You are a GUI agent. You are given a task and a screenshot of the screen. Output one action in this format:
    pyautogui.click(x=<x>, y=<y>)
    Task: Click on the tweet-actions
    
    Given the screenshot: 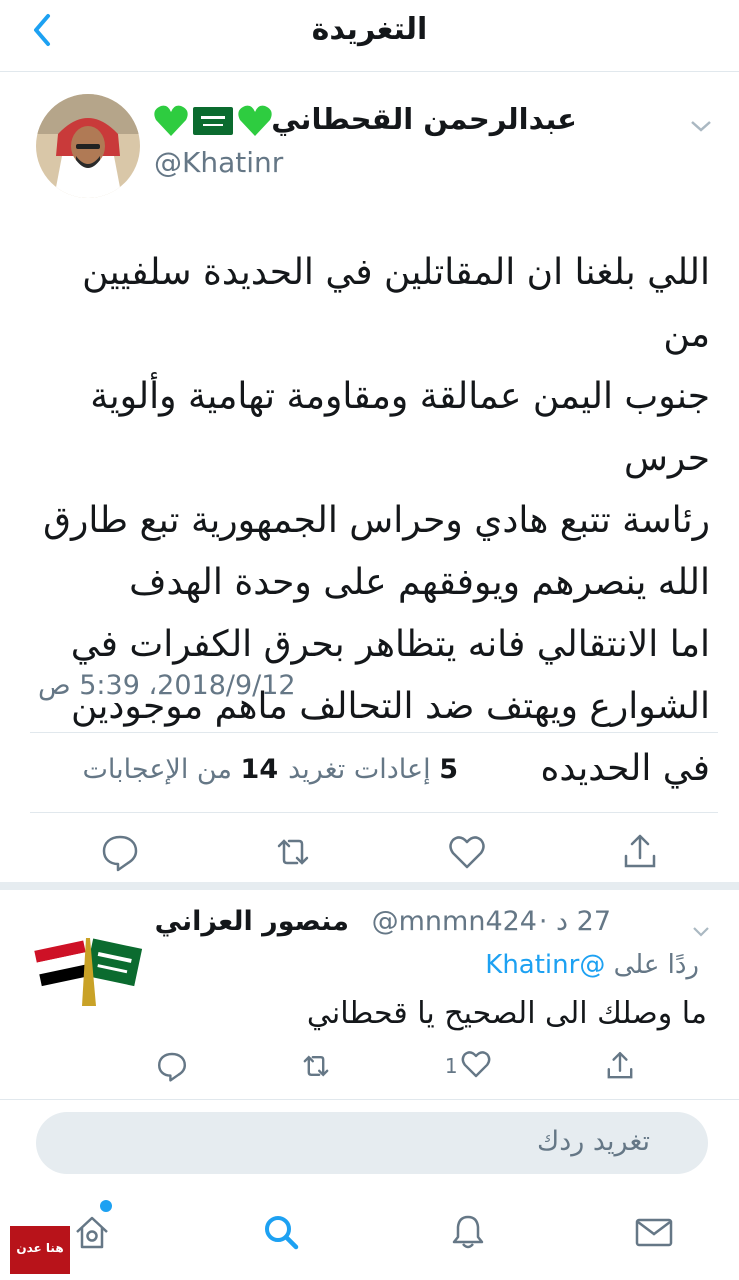 What is the action you would take?
    pyautogui.click(x=380, y=852)
    